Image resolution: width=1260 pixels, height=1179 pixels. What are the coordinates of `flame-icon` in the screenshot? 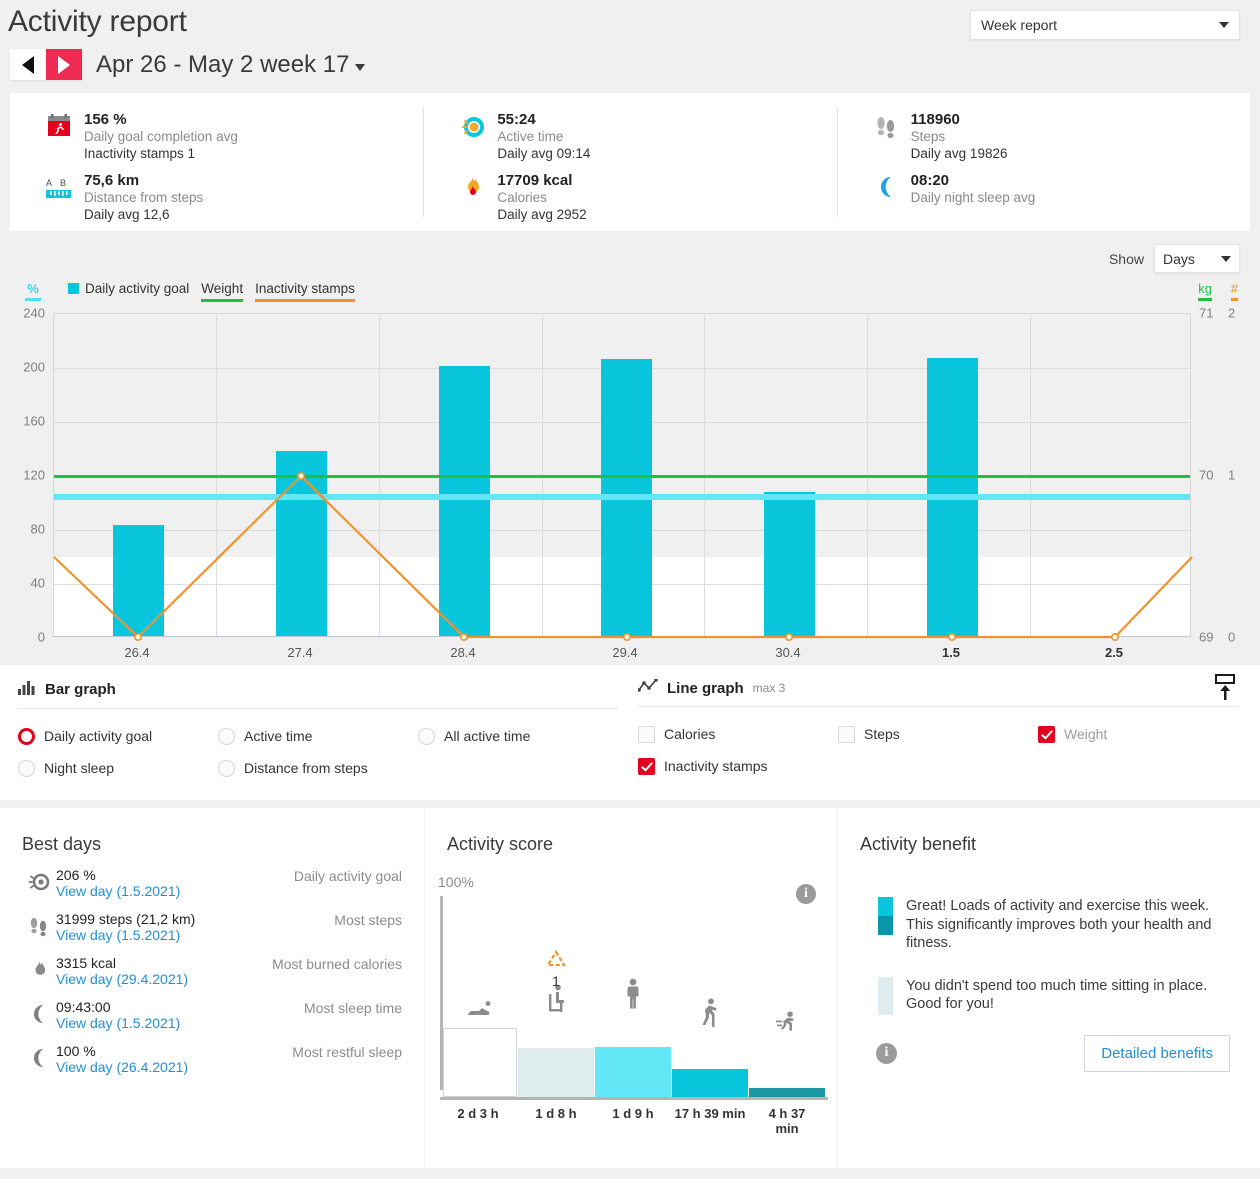 It's located at (472, 198).